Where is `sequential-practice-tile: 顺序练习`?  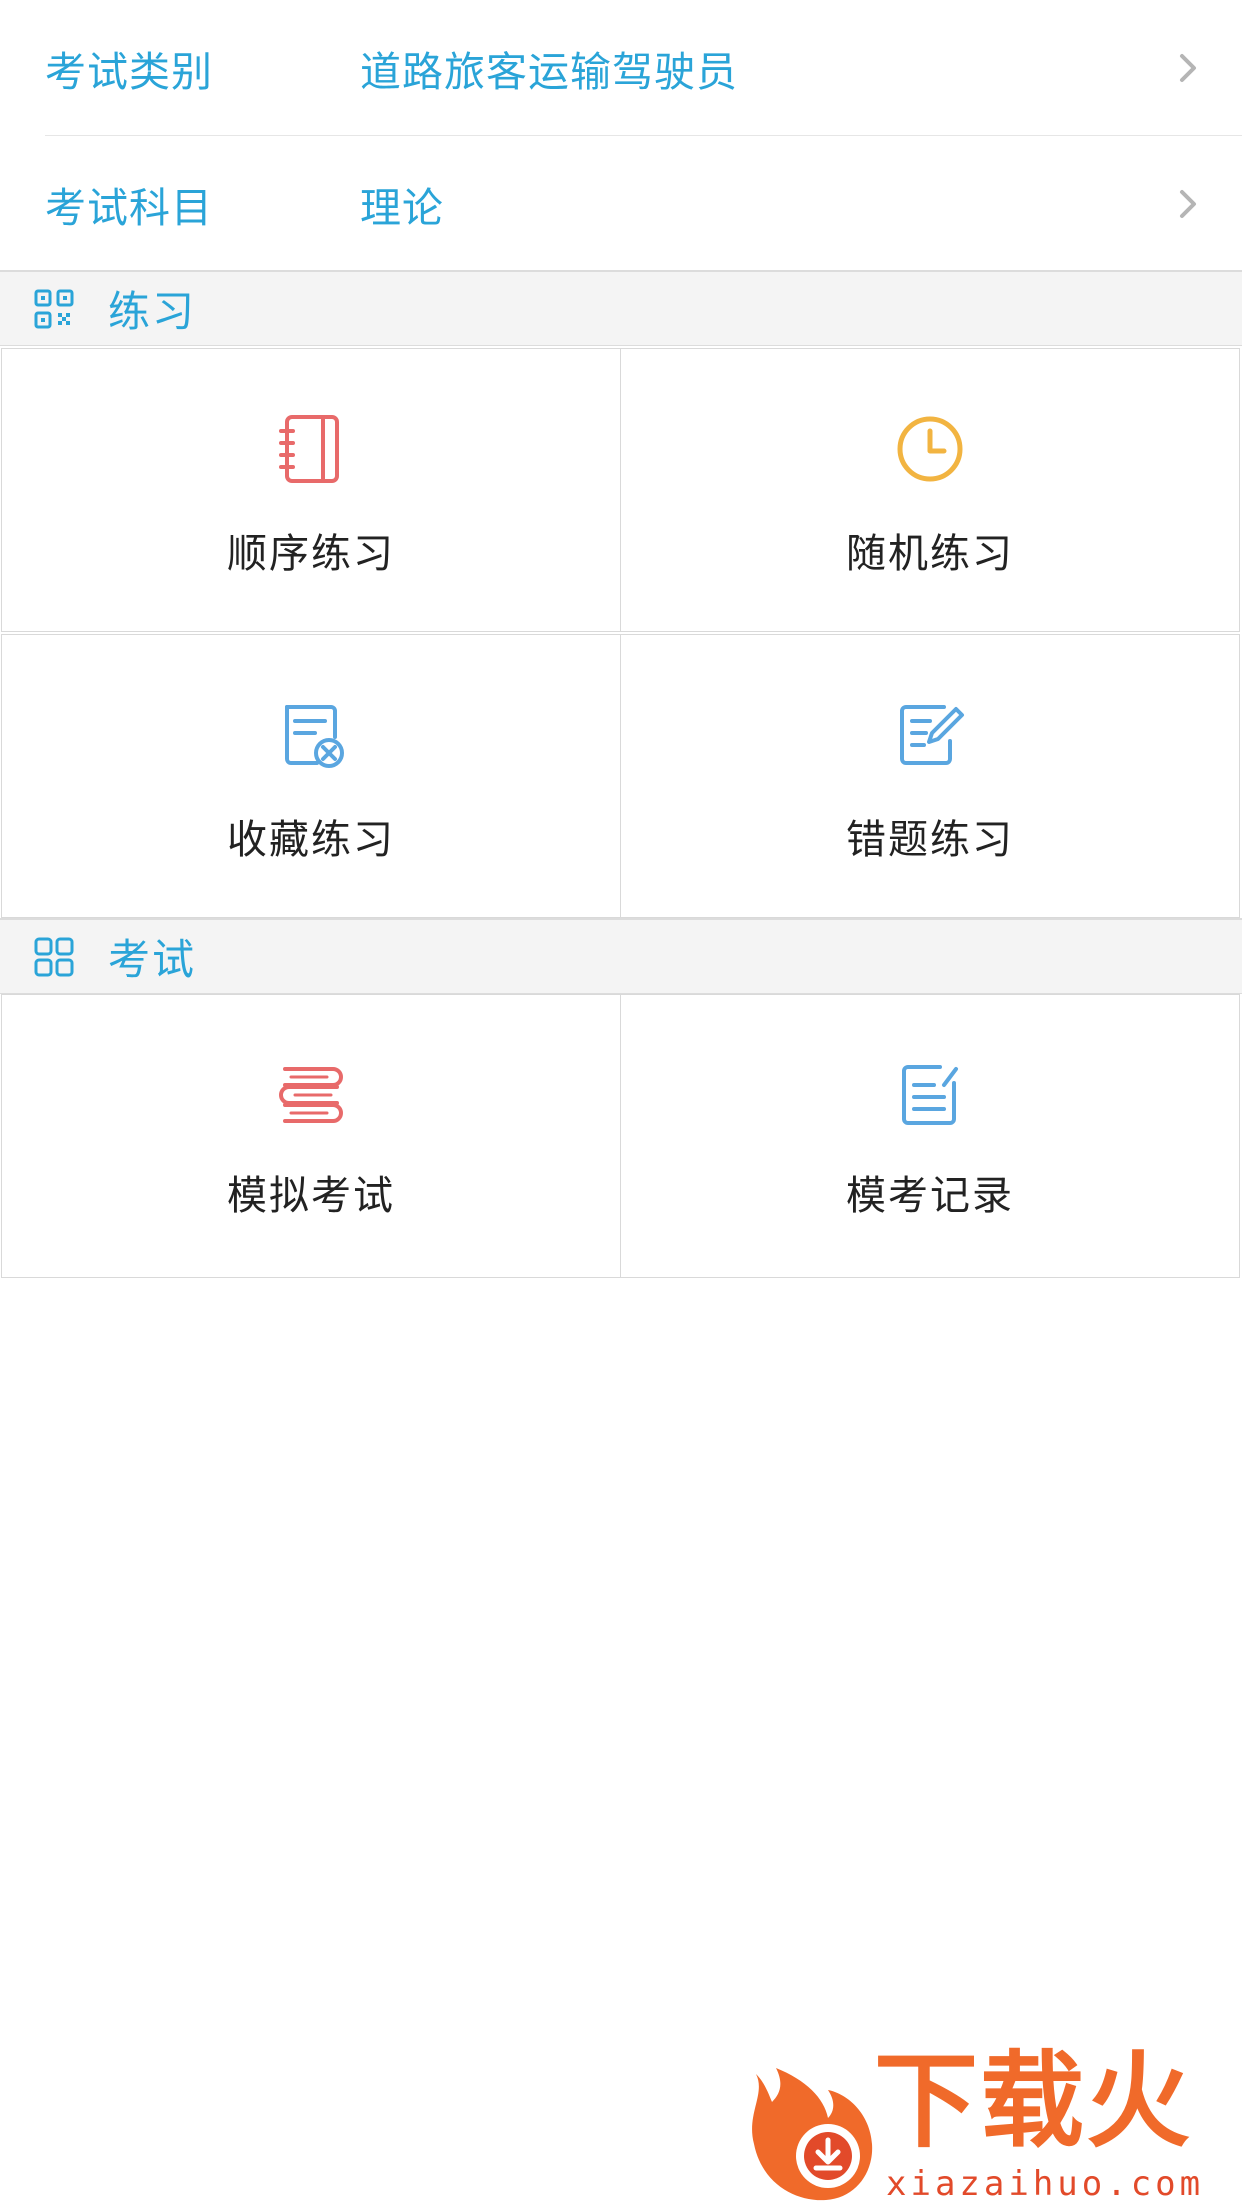
sequential-practice-tile: 顺序练习 is located at coordinates (311, 490).